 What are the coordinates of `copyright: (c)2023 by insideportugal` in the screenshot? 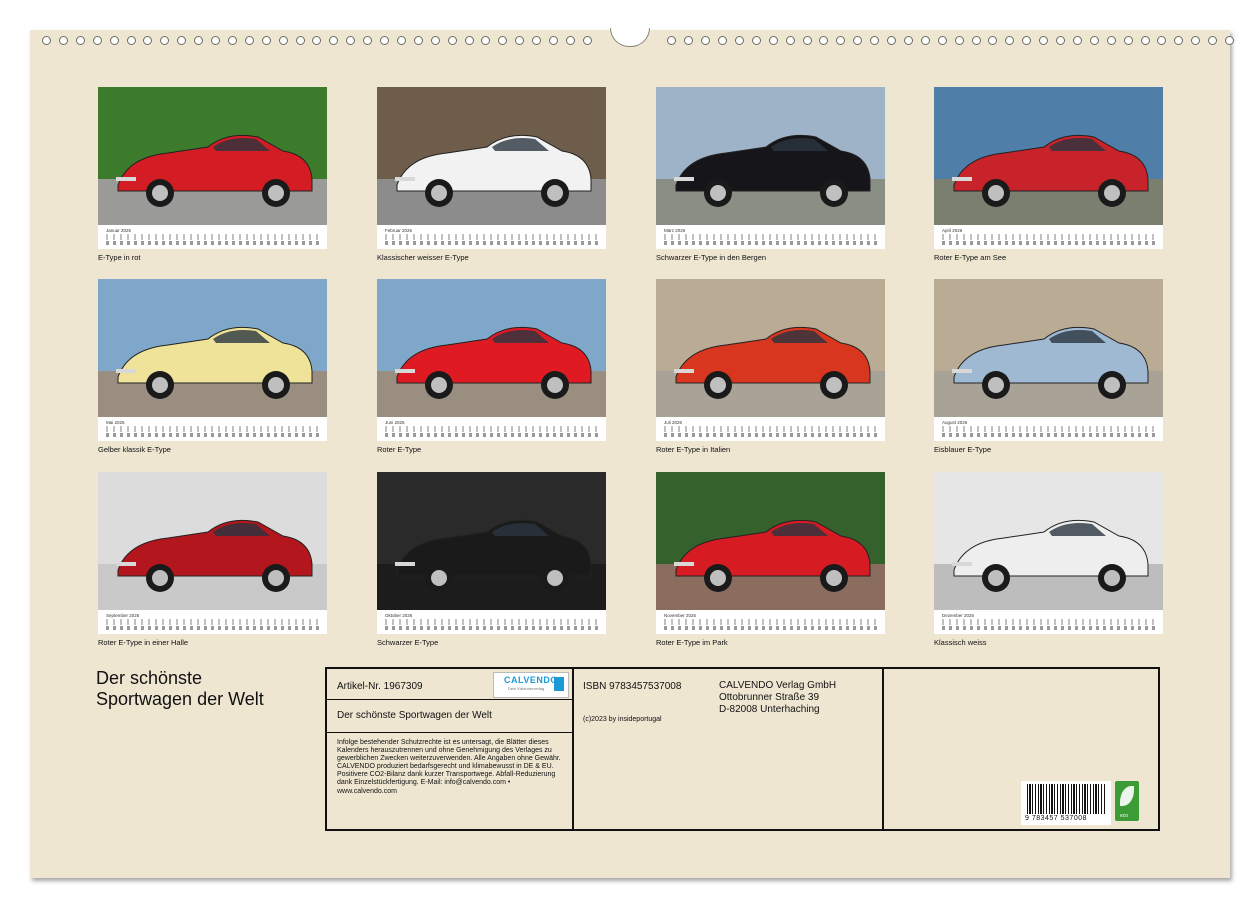 It's located at (622, 719).